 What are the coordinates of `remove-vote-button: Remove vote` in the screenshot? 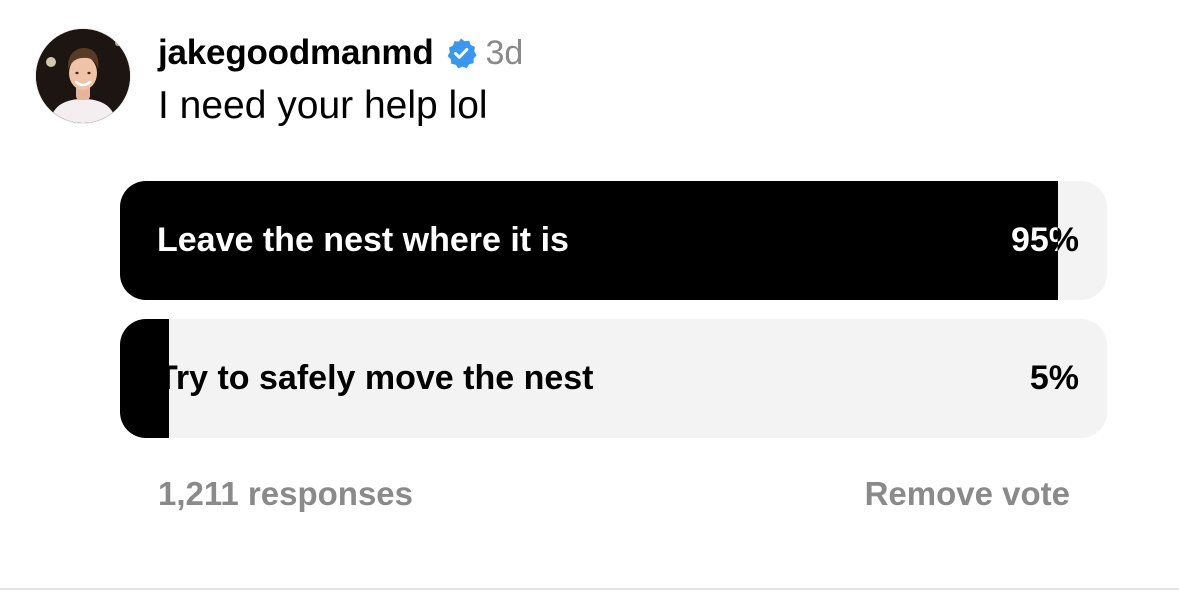 It's located at (967, 494).